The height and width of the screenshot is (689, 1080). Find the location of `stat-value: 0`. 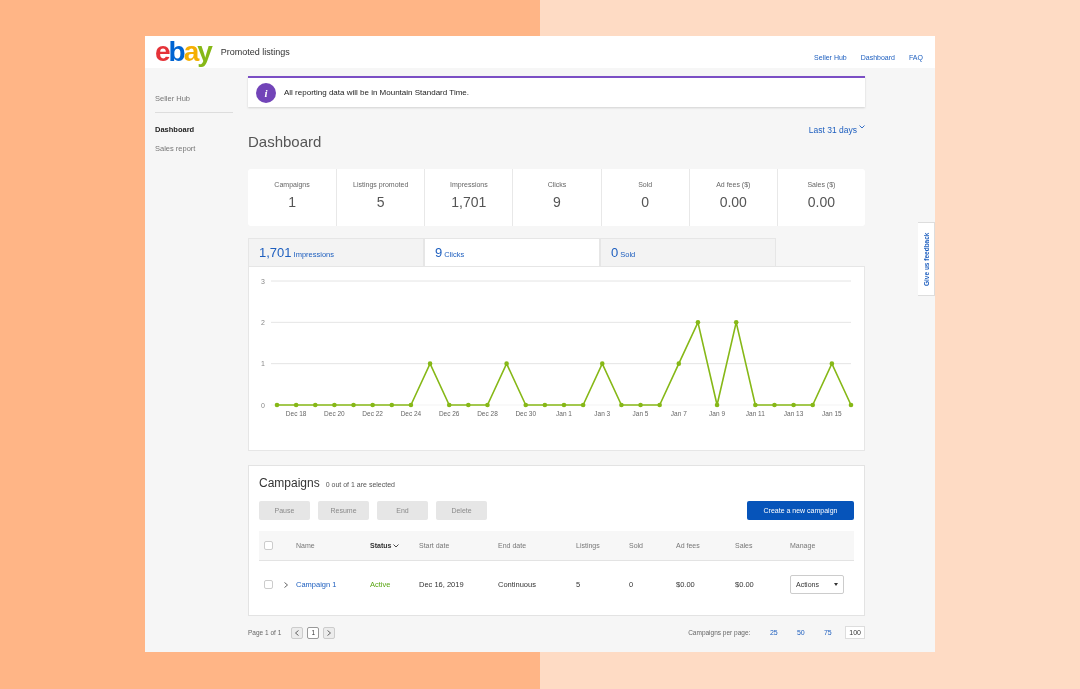

stat-value: 0 is located at coordinates (645, 202).